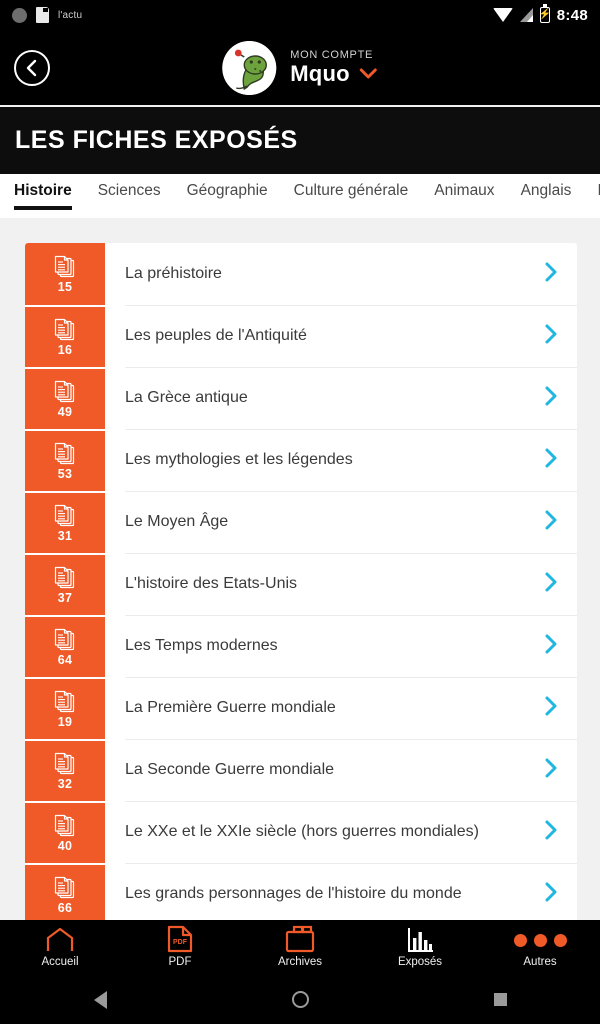  I want to click on bottom-navigation: Accueil PDF PDF Archives Exposés Autres, so click(300, 947).